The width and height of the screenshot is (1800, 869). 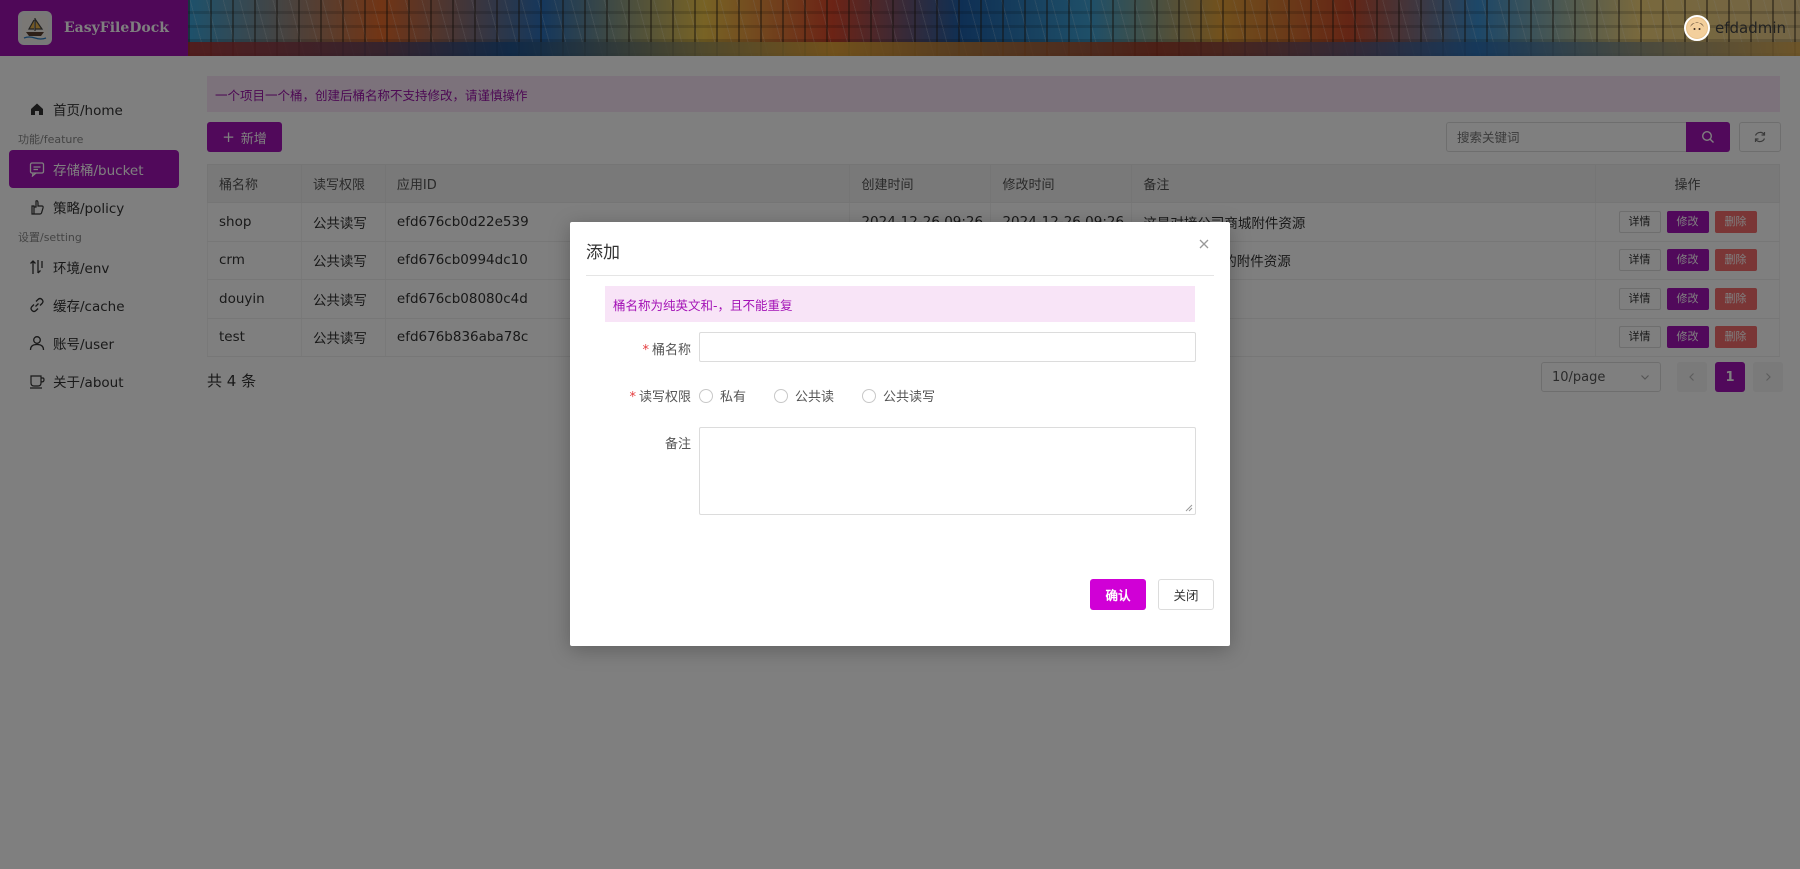 What do you see at coordinates (947, 347) in the screenshot?
I see `bucket-name-input` at bounding box center [947, 347].